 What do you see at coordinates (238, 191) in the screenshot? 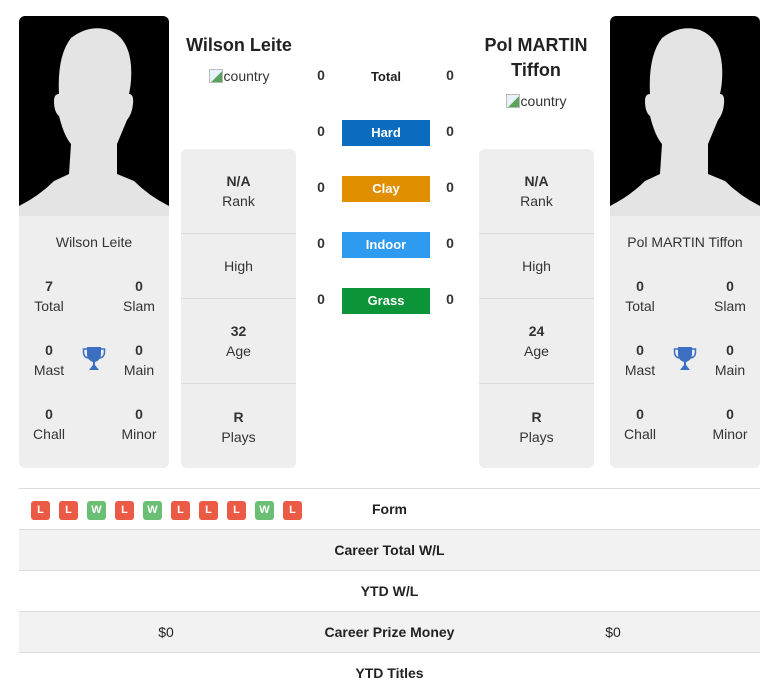
I see `player1-rank: N/A Rank` at bounding box center [238, 191].